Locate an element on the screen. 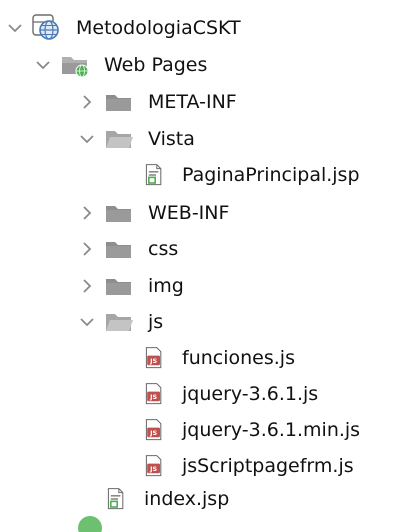  tree-node-label: jquery-3.6.1.min.js is located at coordinates (271, 429).